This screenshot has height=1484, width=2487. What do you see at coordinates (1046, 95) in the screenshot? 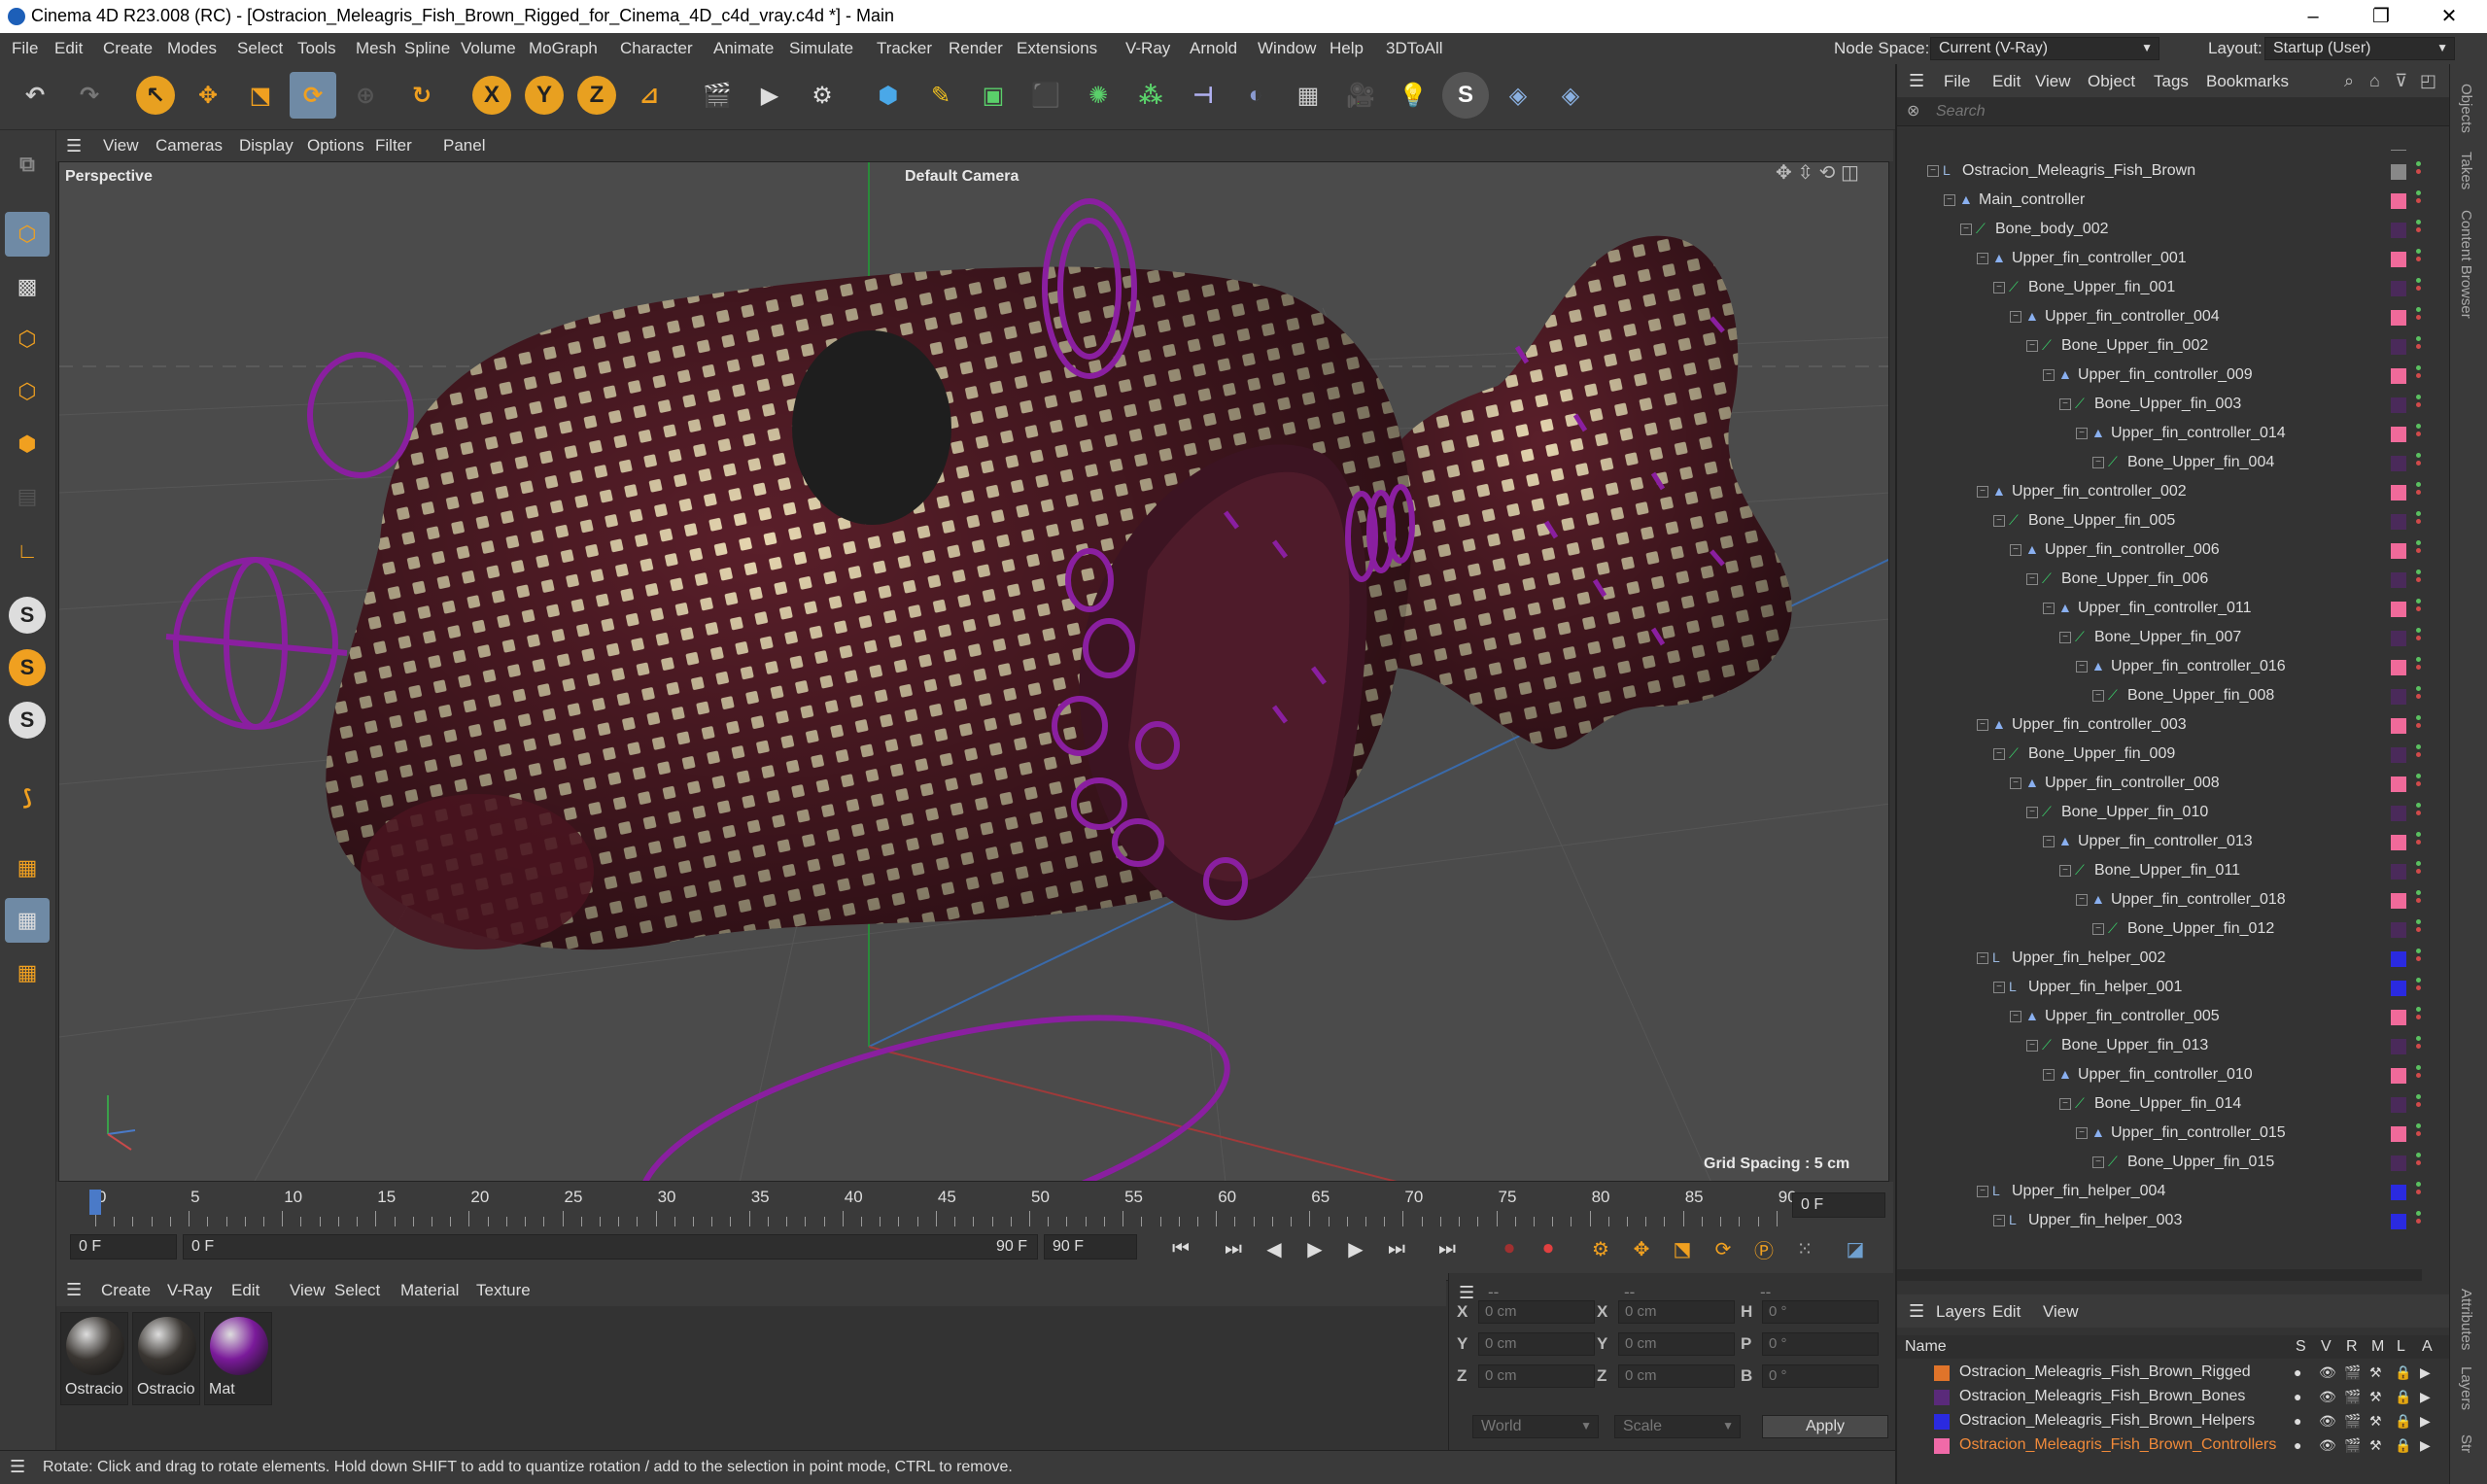
I see `extrude-generator-icon: ⬛` at bounding box center [1046, 95].